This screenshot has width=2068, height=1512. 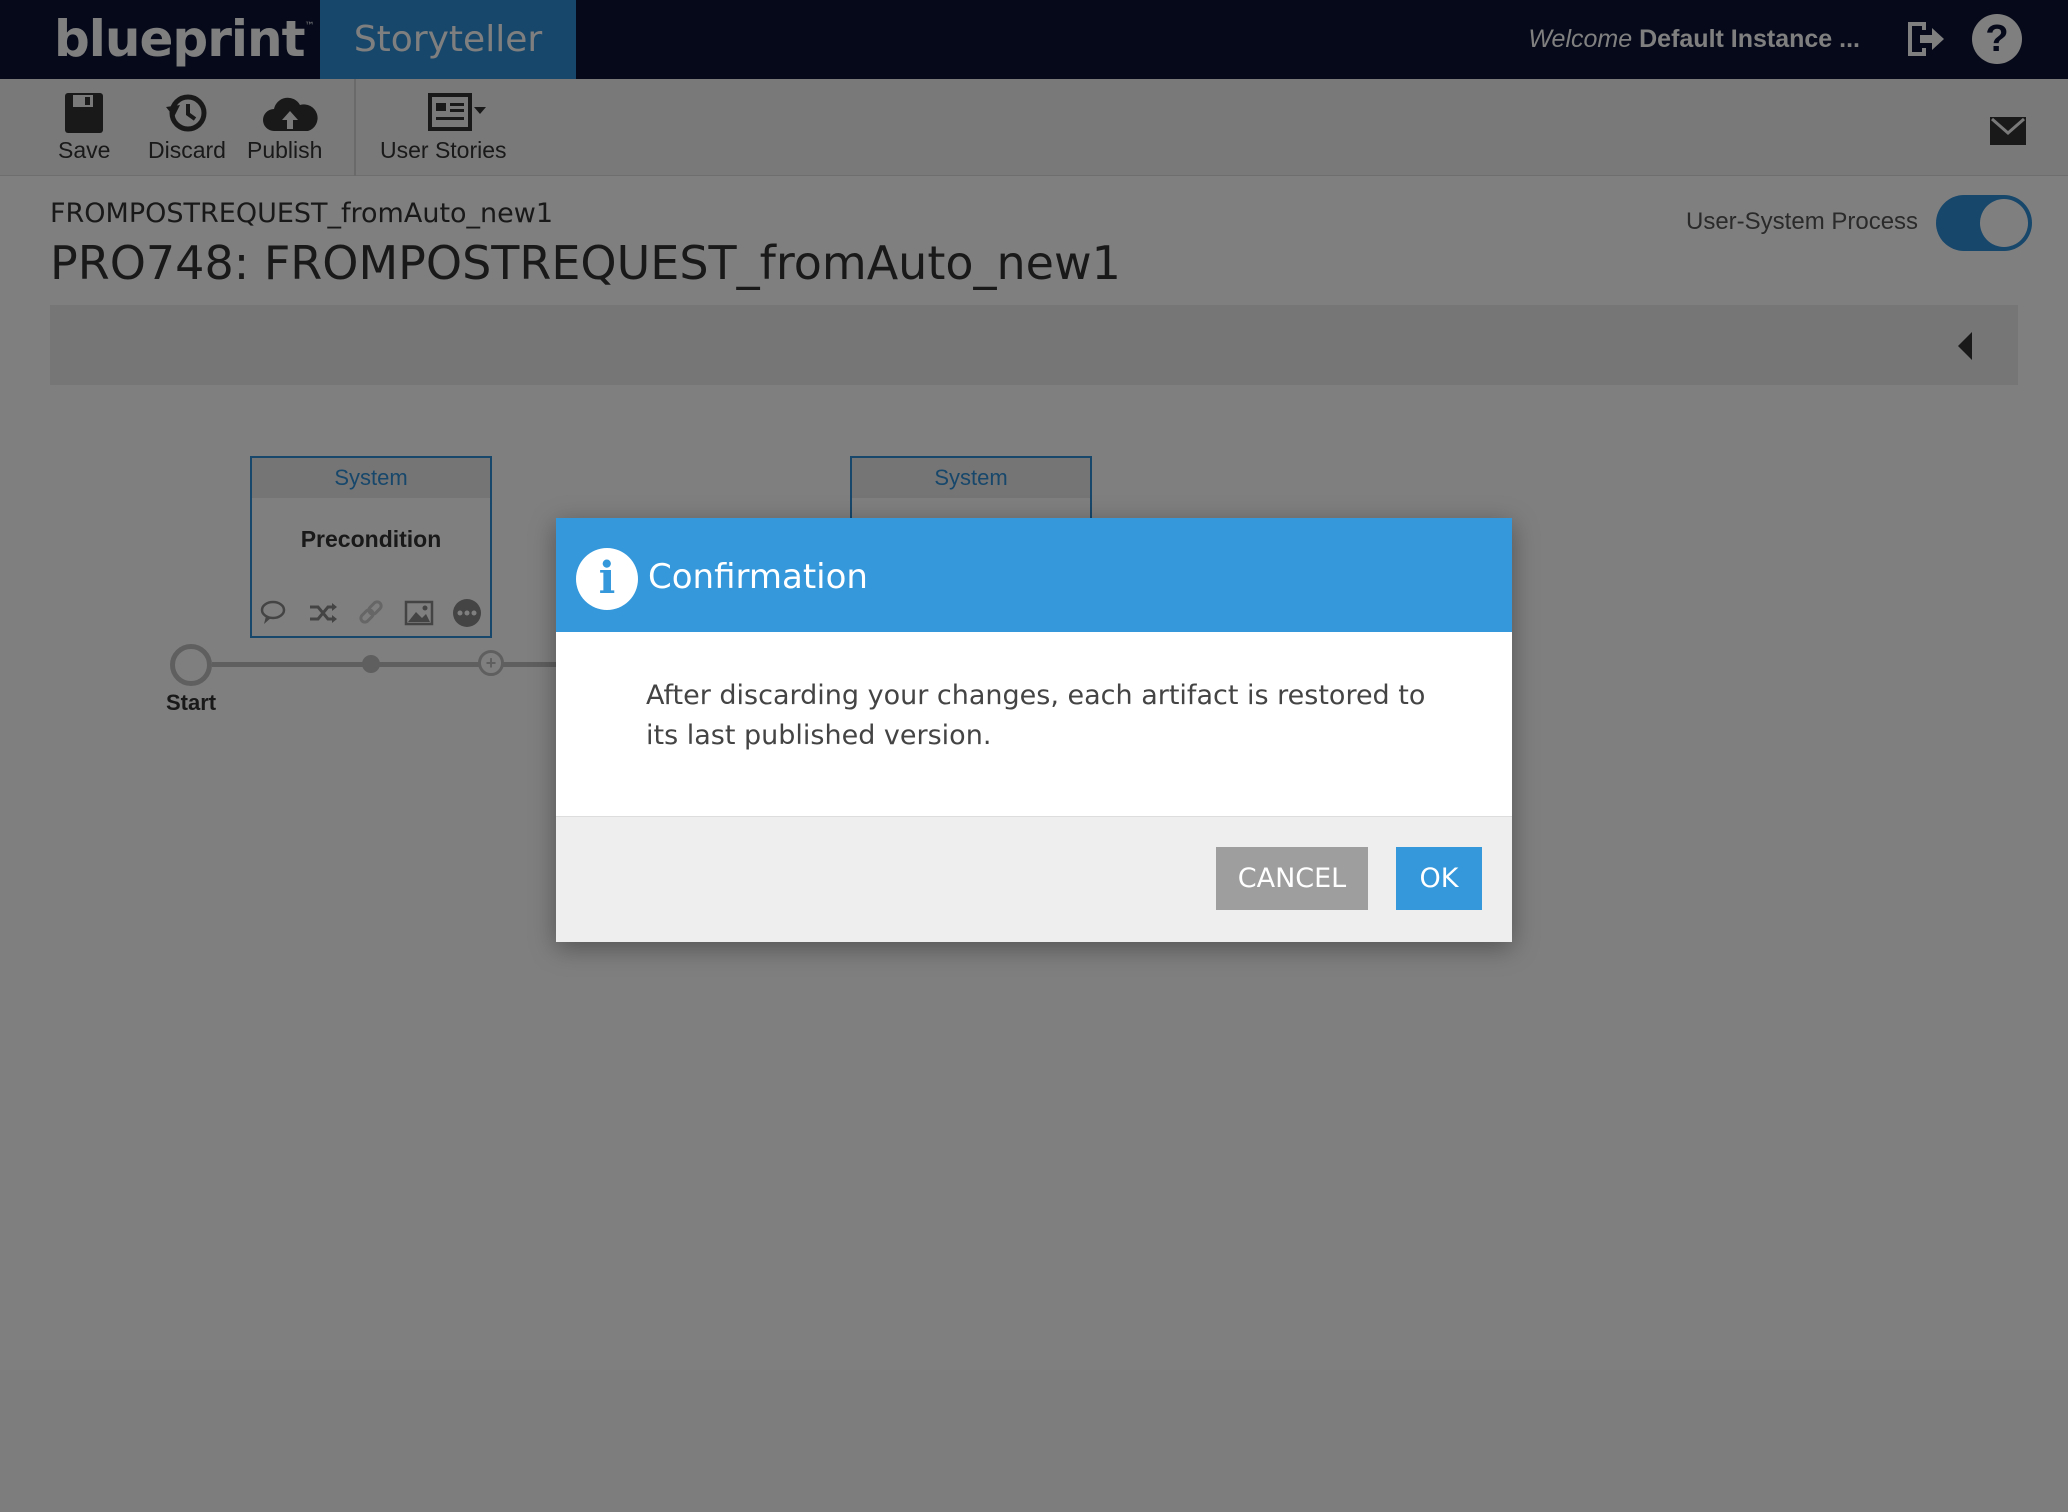 I want to click on dialog-footer: CANCEL OK, so click(x=1034, y=879).